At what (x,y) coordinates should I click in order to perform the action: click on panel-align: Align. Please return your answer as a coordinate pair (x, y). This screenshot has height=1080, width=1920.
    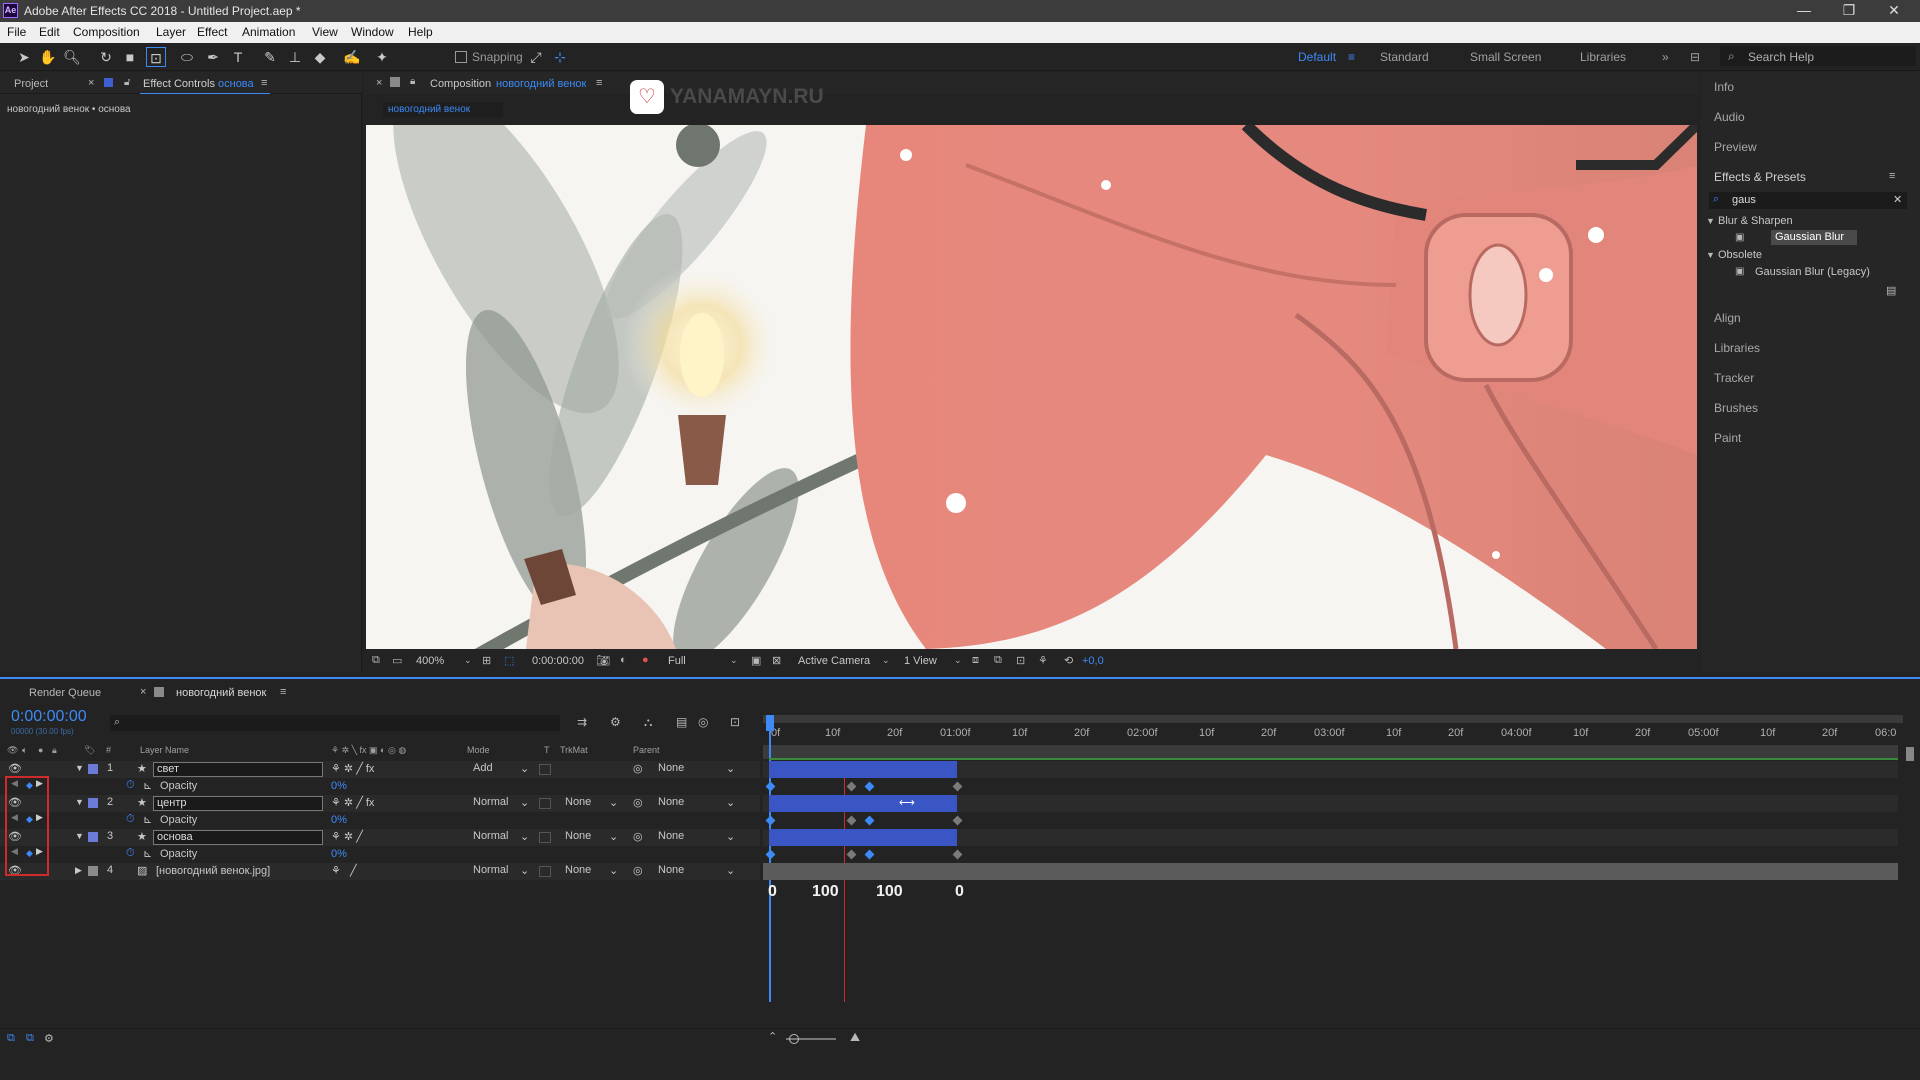
    Looking at the image, I should click on (1727, 318).